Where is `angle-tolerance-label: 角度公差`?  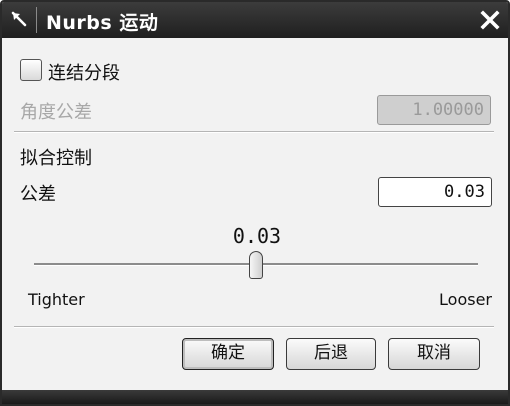 angle-tolerance-label: 角度公差 is located at coordinates (56, 112).